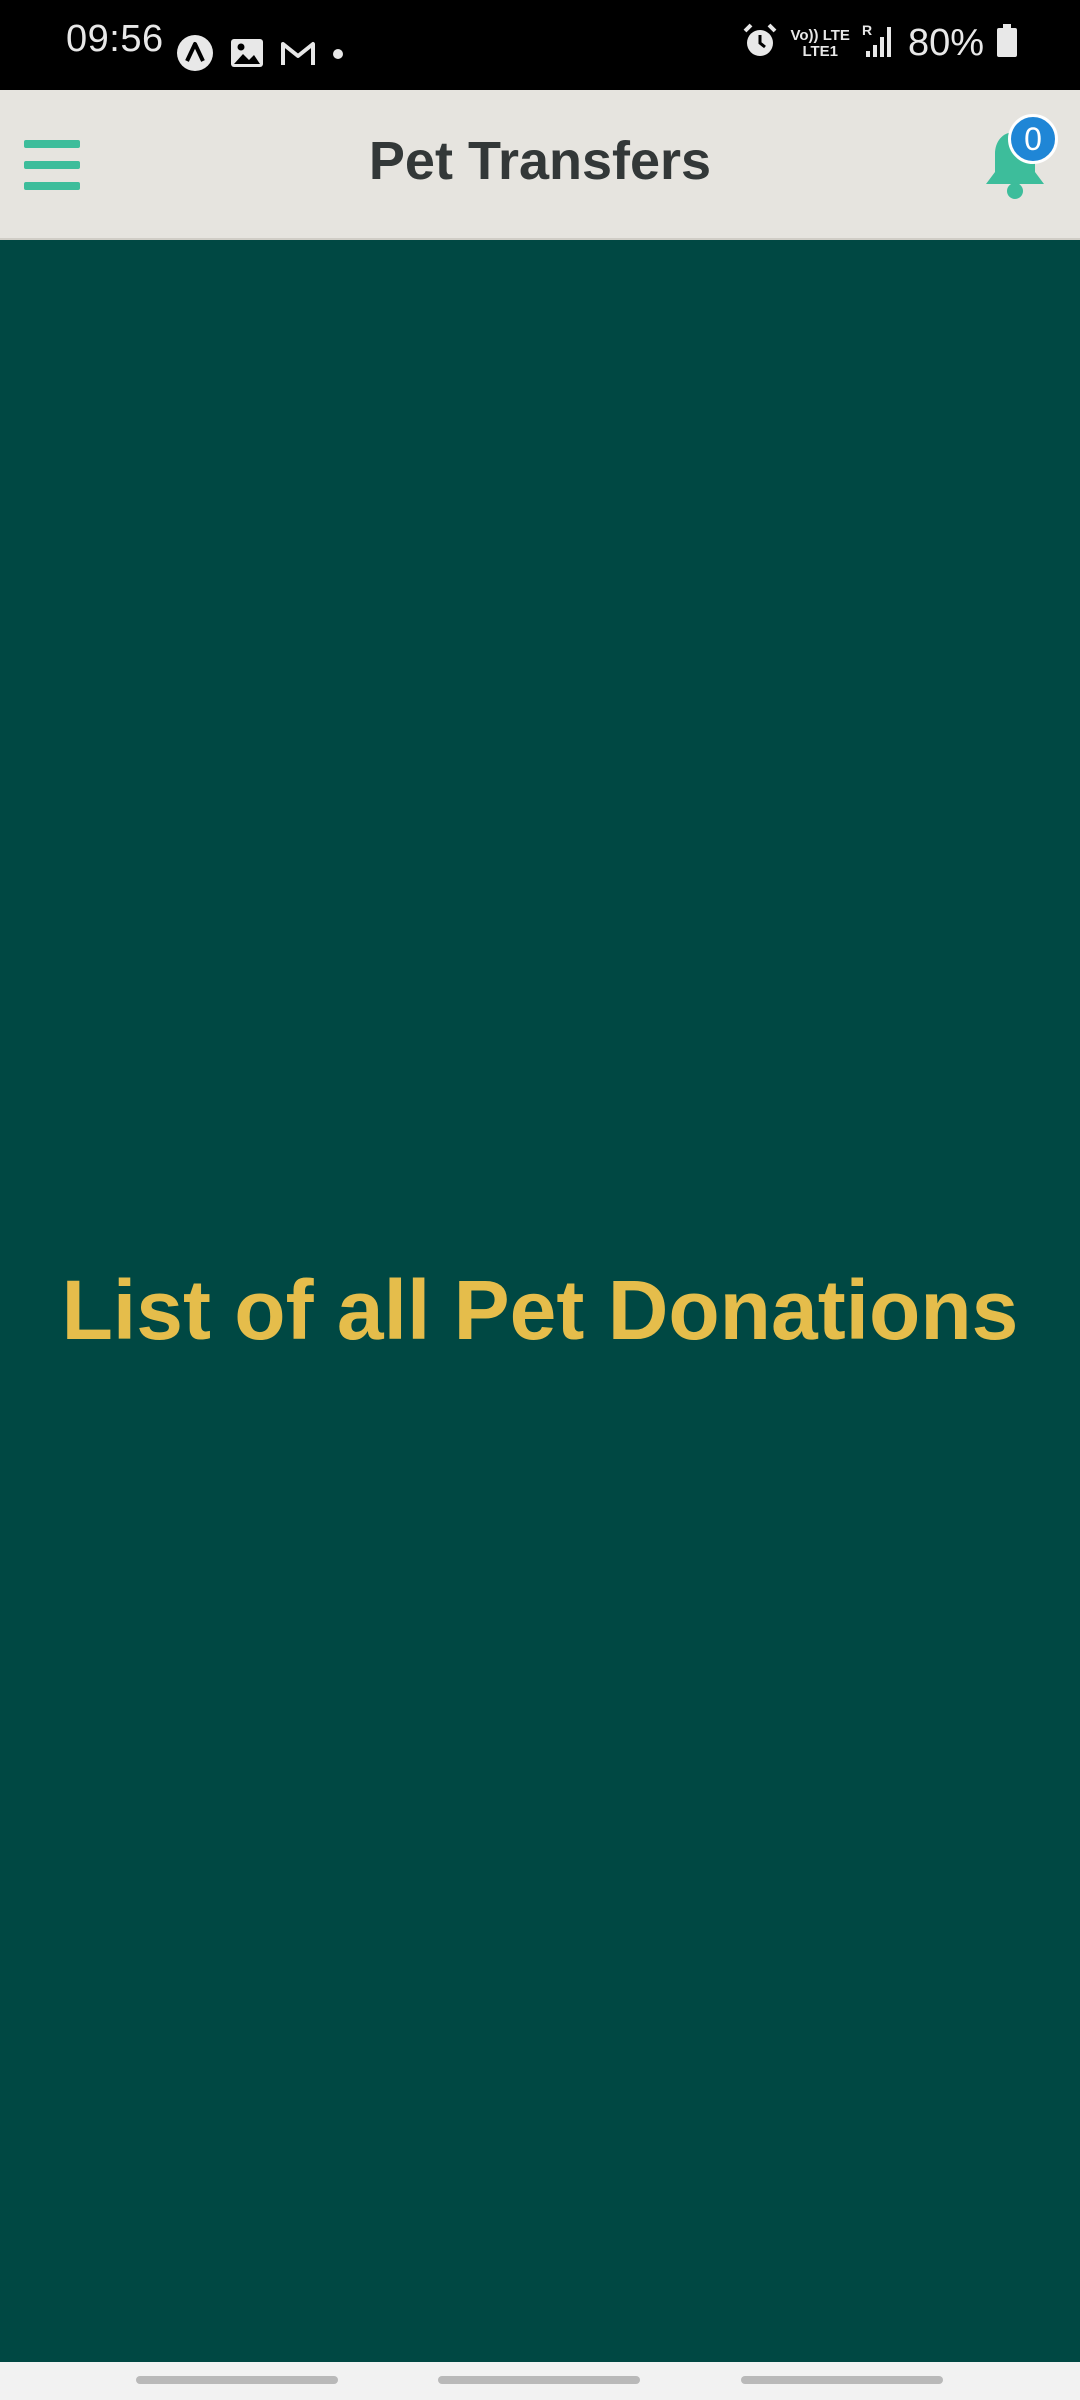 This screenshot has height=2400, width=1080. Describe the element at coordinates (298, 55) in the screenshot. I see `gmail-icon` at that location.